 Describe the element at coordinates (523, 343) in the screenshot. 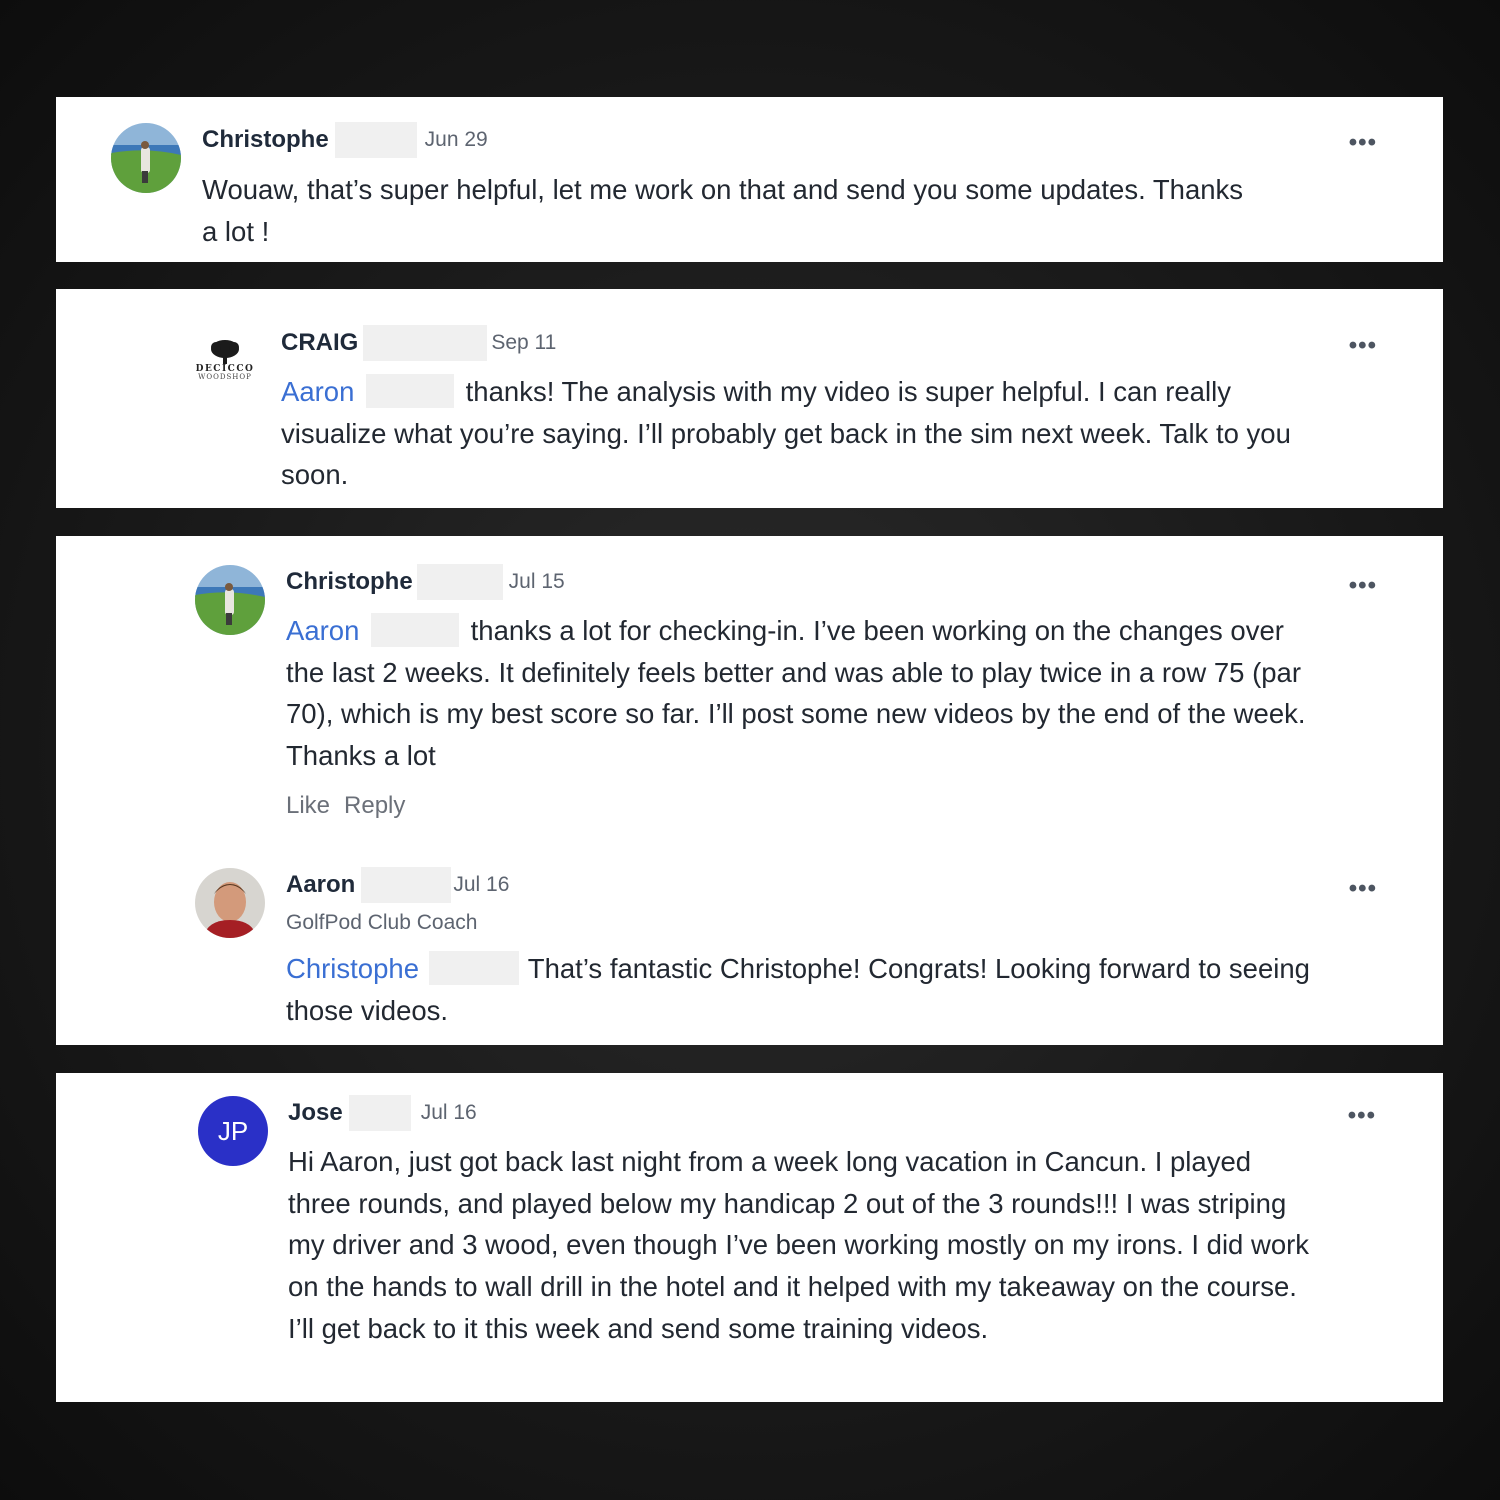

I see `comment-date: Sep 11` at that location.